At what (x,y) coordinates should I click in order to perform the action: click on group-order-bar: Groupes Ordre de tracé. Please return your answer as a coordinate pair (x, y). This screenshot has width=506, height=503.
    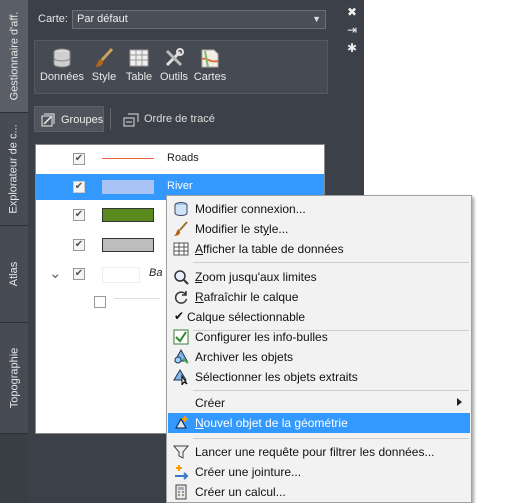
    Looking at the image, I should click on (181, 119).